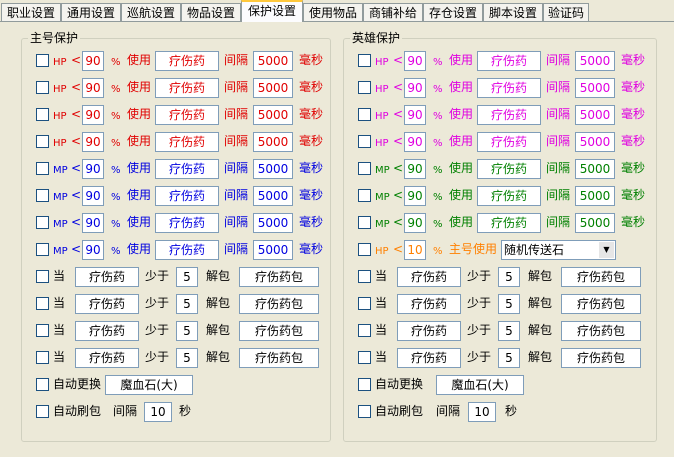  I want to click on tab-protection-settings: 保护设置, so click(272, 11).